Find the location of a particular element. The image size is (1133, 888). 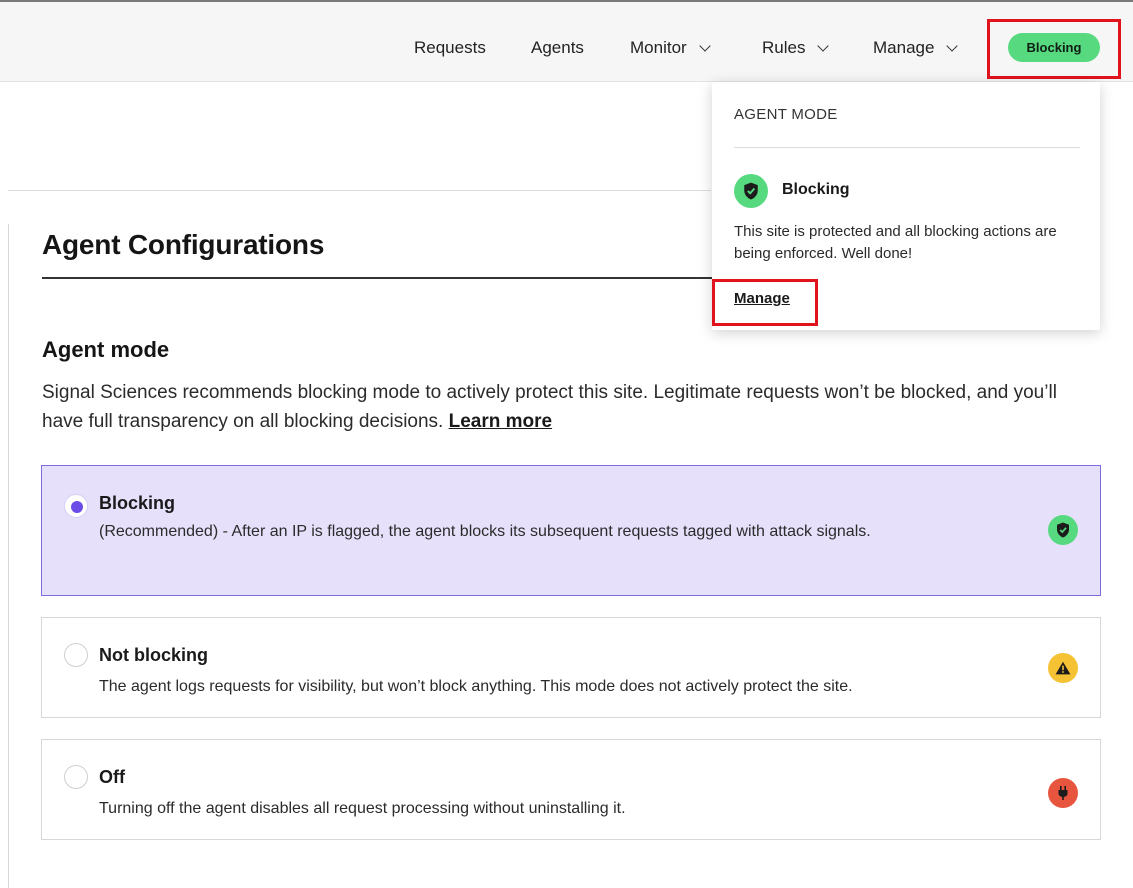

nav-requests-label: Requests is located at coordinates (450, 47).